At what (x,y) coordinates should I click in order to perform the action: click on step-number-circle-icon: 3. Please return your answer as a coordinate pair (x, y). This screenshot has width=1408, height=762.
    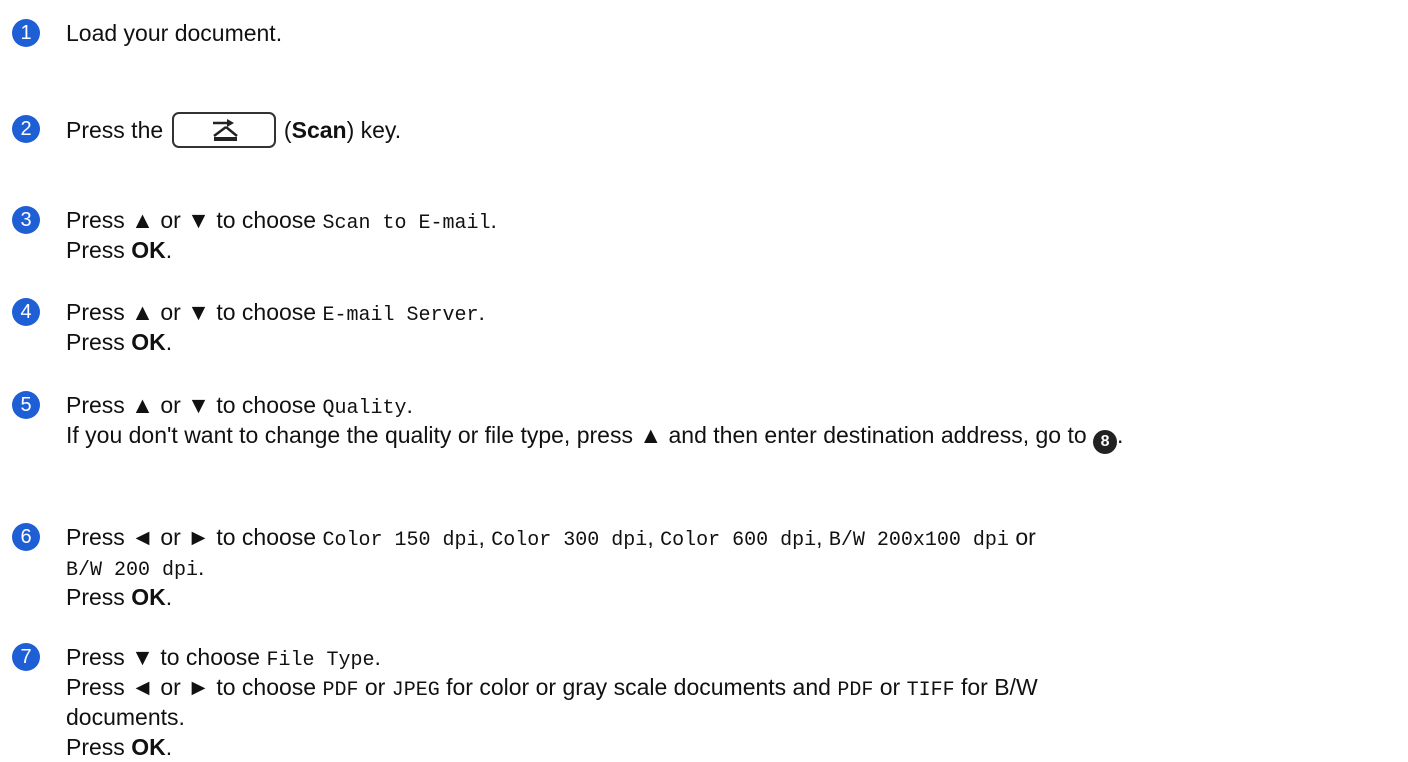
    Looking at the image, I should click on (26, 220).